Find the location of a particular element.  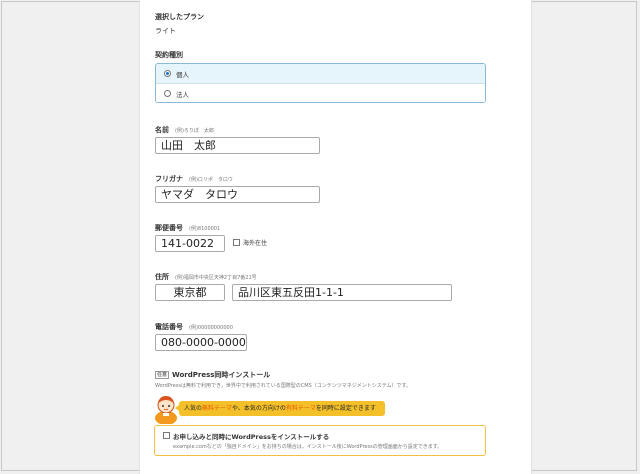

plan-value: ライト is located at coordinates (165, 31).